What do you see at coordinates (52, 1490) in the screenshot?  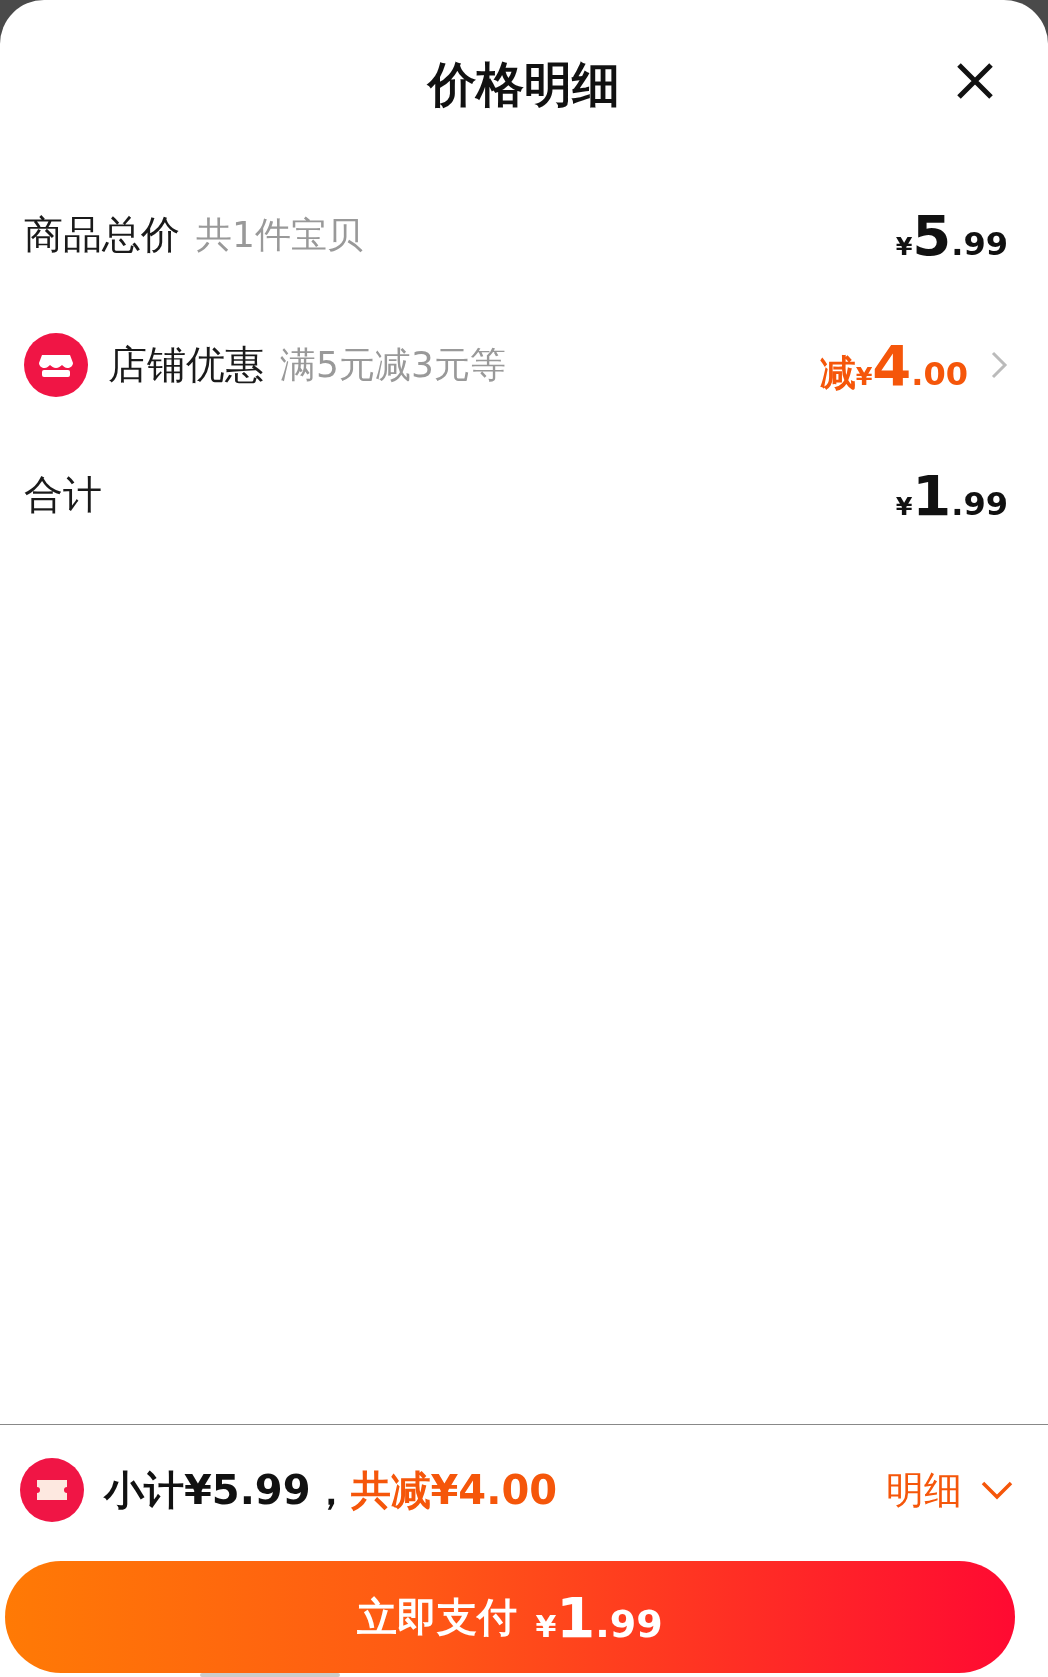 I see `ticket-icon` at bounding box center [52, 1490].